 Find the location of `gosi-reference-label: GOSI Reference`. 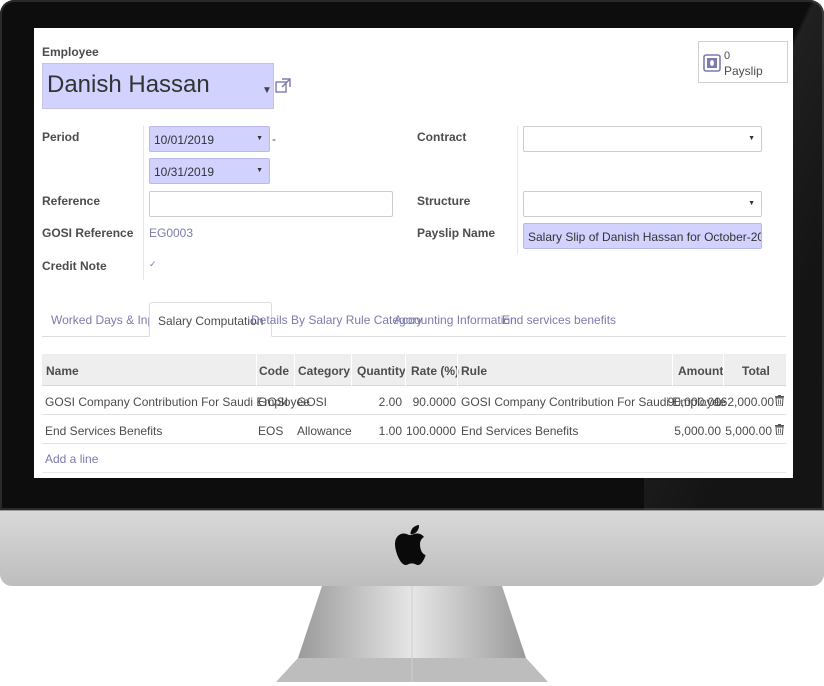

gosi-reference-label: GOSI Reference is located at coordinates (88, 233).